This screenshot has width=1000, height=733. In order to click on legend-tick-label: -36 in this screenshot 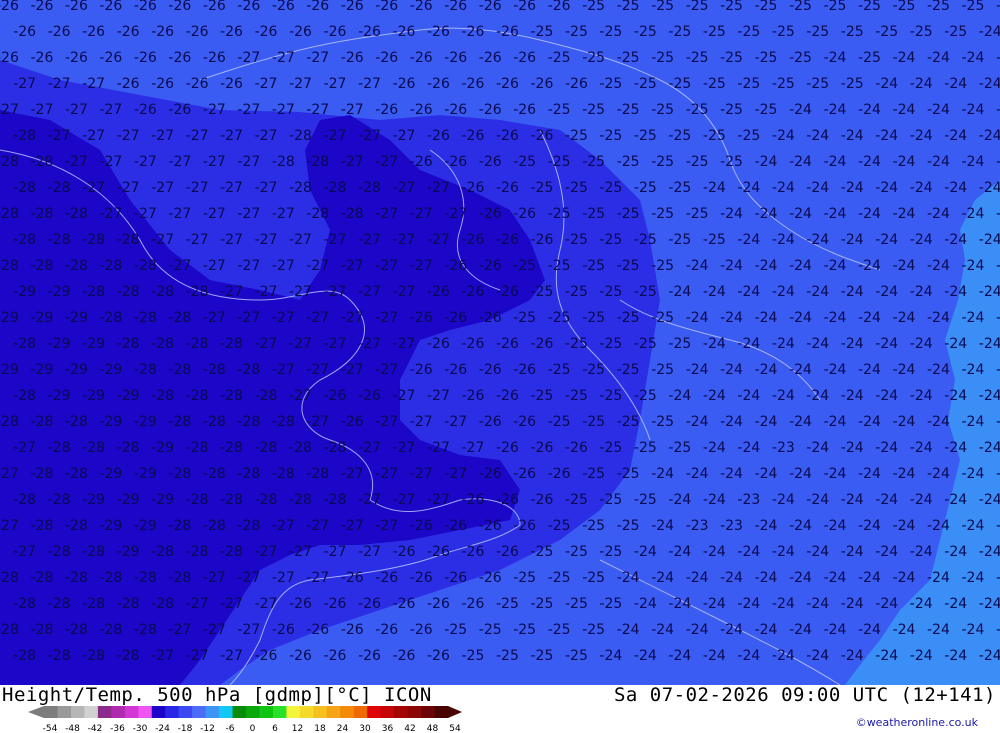, I will do `click(117, 728)`.